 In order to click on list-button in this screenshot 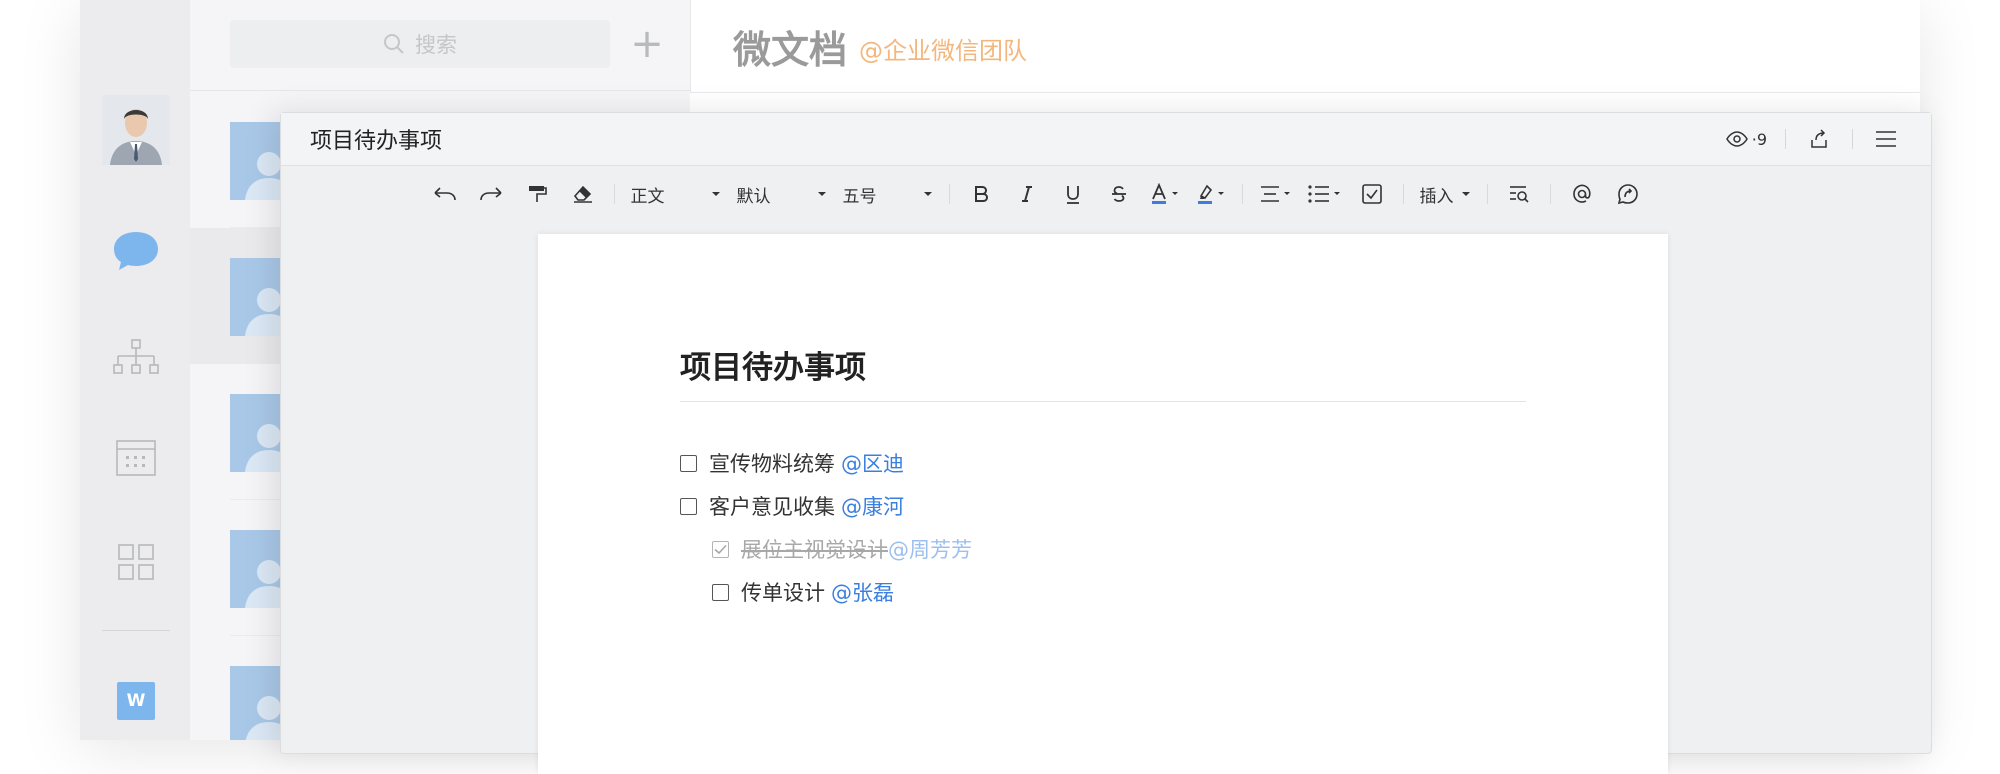, I will do `click(1324, 194)`.